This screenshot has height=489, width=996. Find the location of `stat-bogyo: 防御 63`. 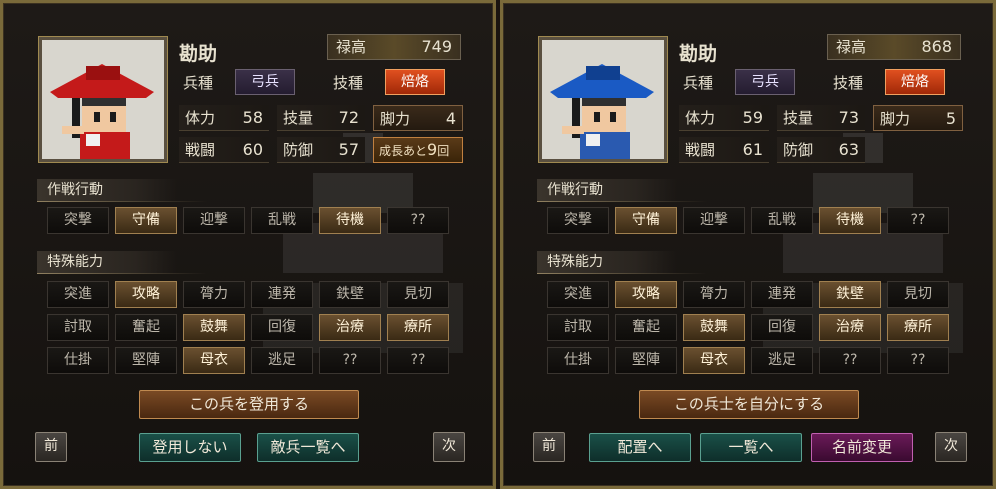

stat-bogyo: 防御 63 is located at coordinates (821, 150).